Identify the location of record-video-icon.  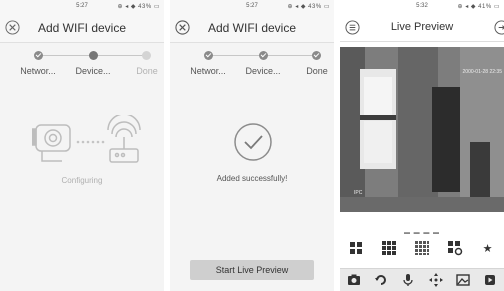
(490, 280).